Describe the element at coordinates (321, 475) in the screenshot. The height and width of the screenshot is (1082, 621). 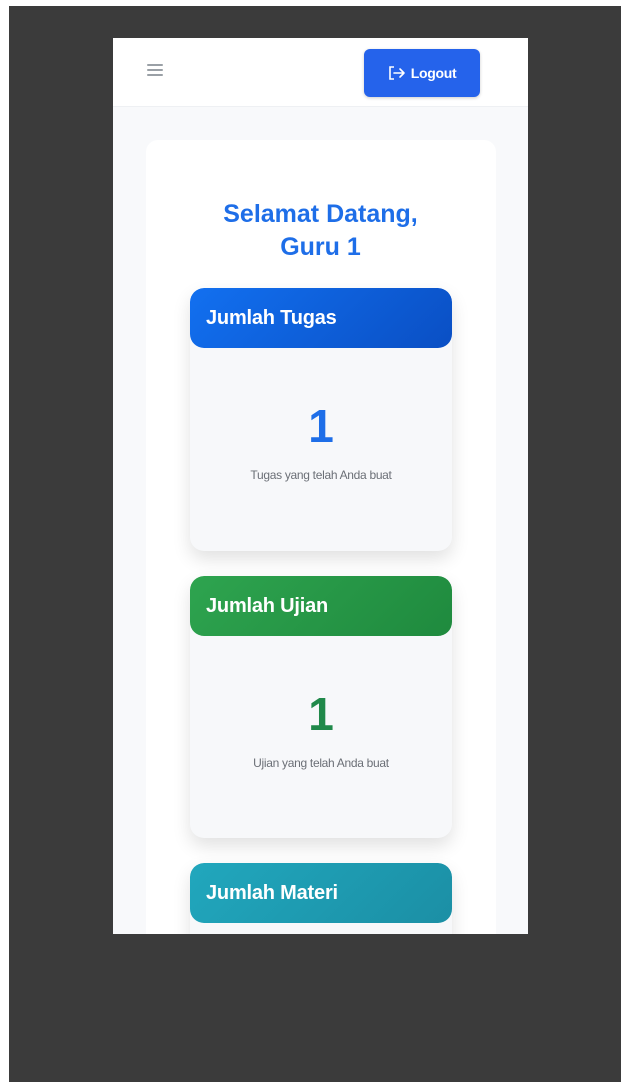
I see `stat-card-description: Tugas yang telah Anda buat` at that location.